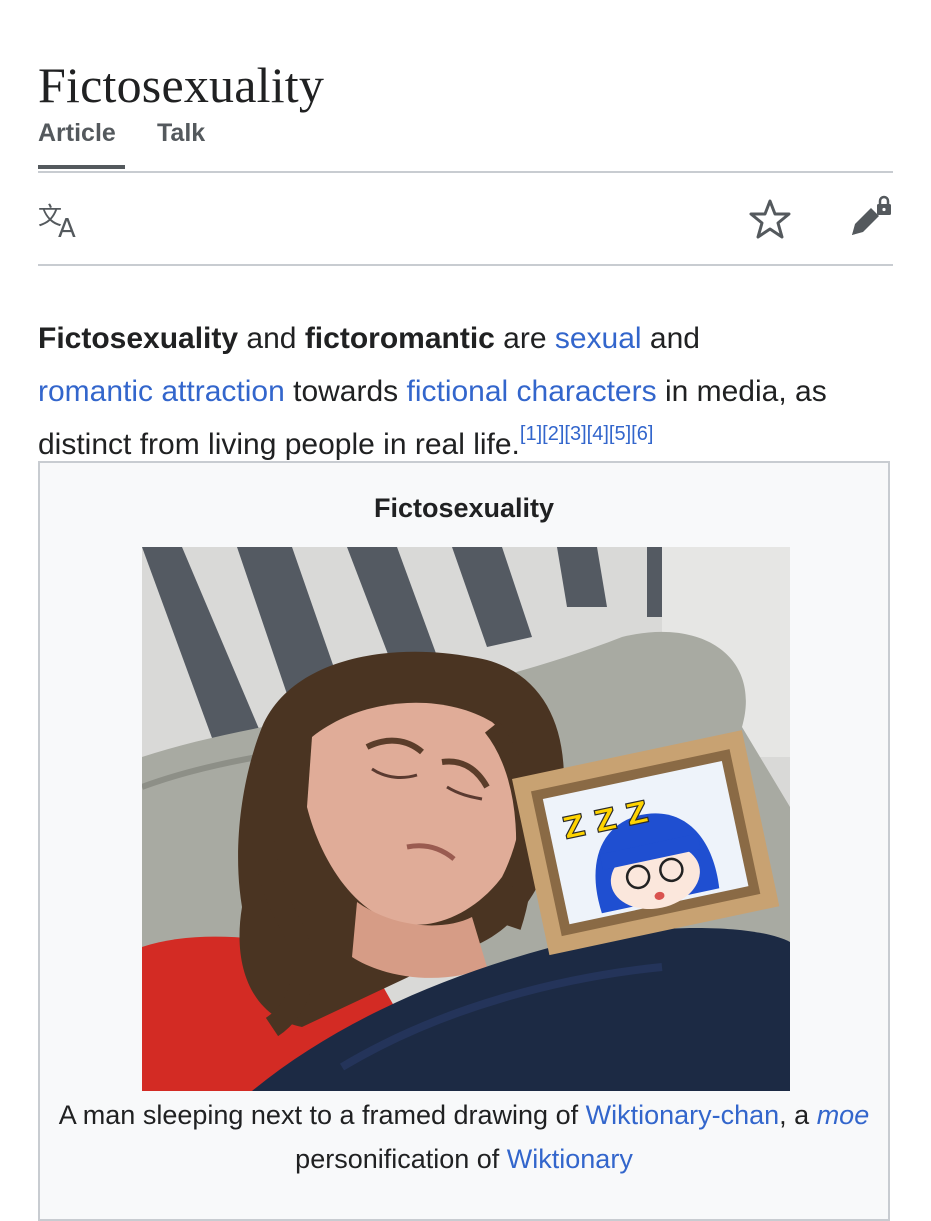  What do you see at coordinates (642, 434) in the screenshot?
I see `reference-link: [6]` at bounding box center [642, 434].